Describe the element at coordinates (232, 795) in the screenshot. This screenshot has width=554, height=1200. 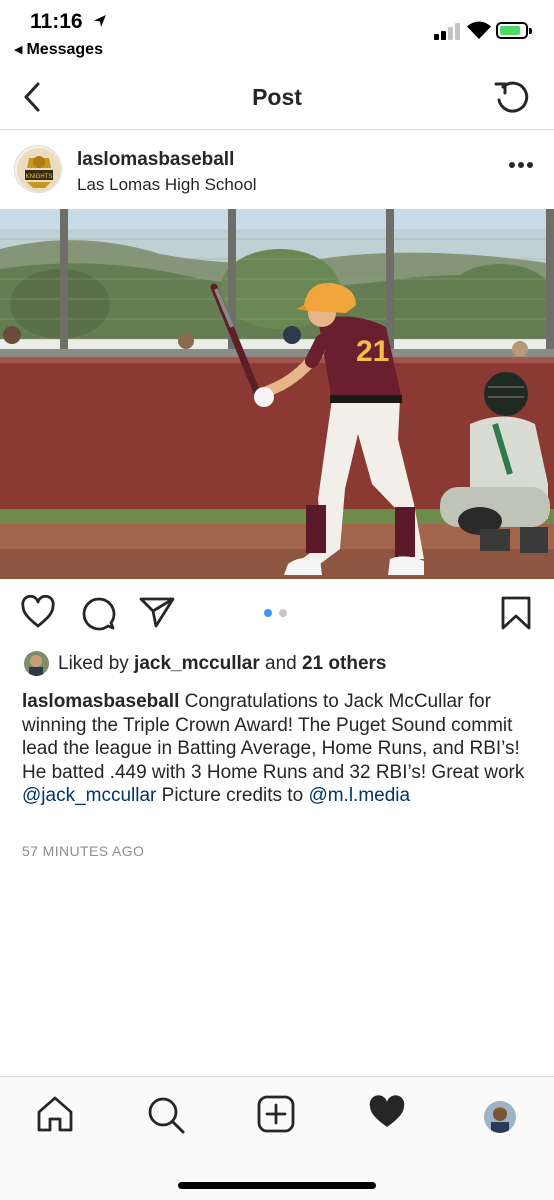
I see `caption-text-credits: Picture credits to` at that location.